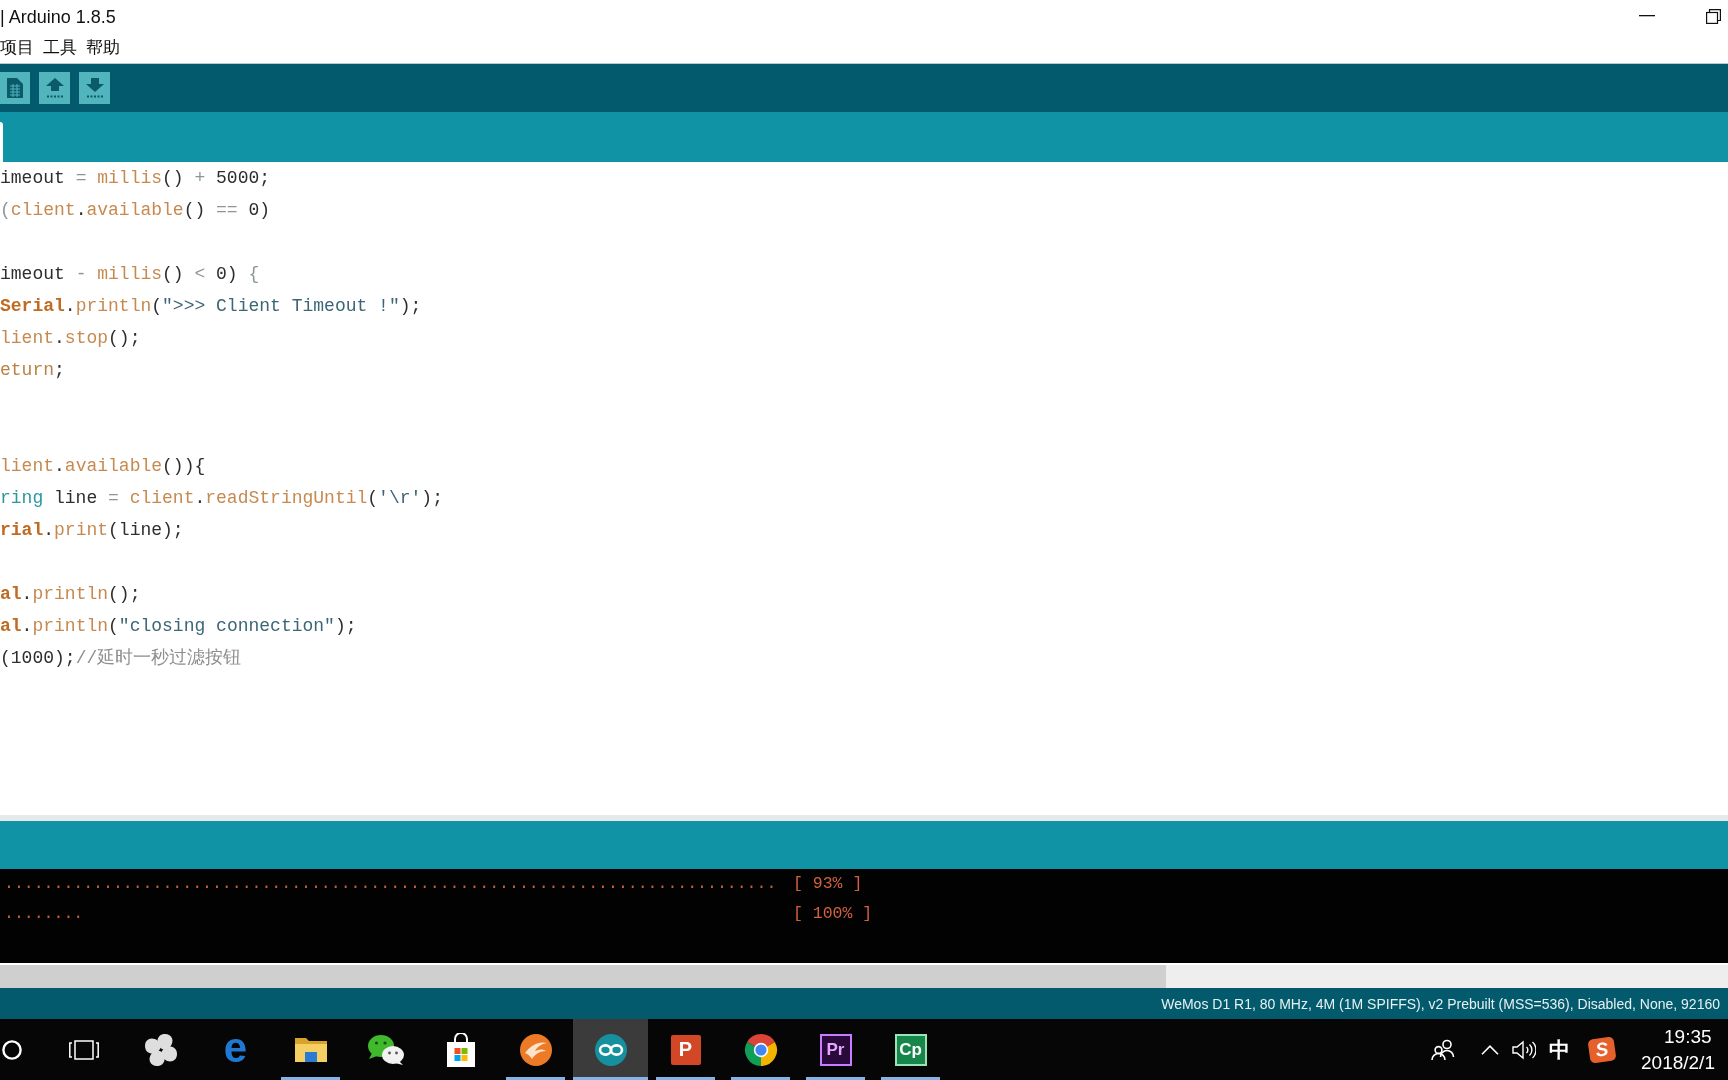  I want to click on up-arrow-icon, so click(54, 88).